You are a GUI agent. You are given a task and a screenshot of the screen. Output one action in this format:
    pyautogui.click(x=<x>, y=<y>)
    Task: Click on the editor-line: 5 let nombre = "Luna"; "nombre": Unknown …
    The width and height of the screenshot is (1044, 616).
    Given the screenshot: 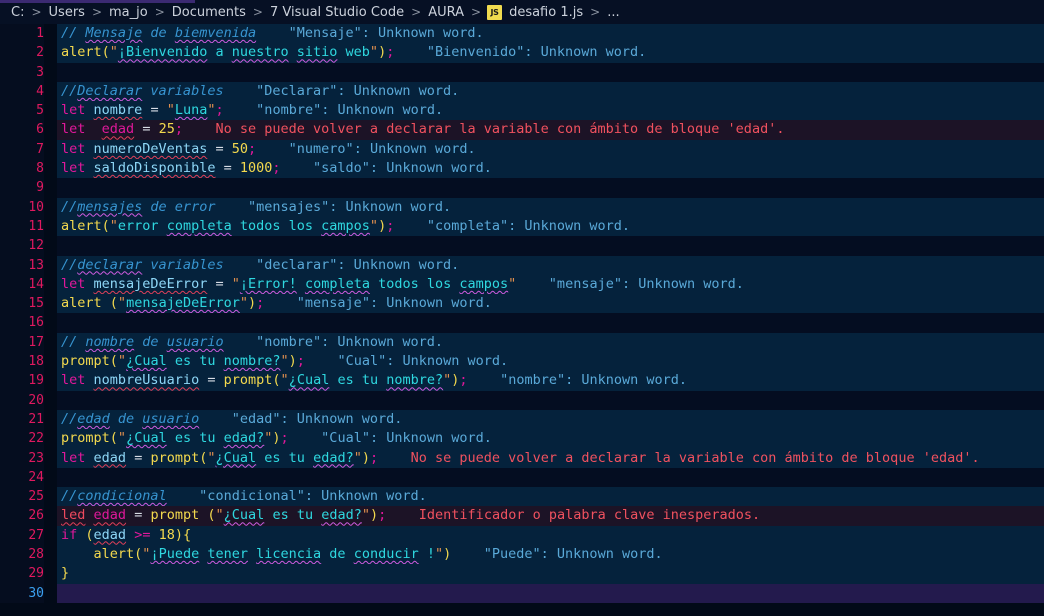 What is the action you would take?
    pyautogui.click(x=522, y=111)
    